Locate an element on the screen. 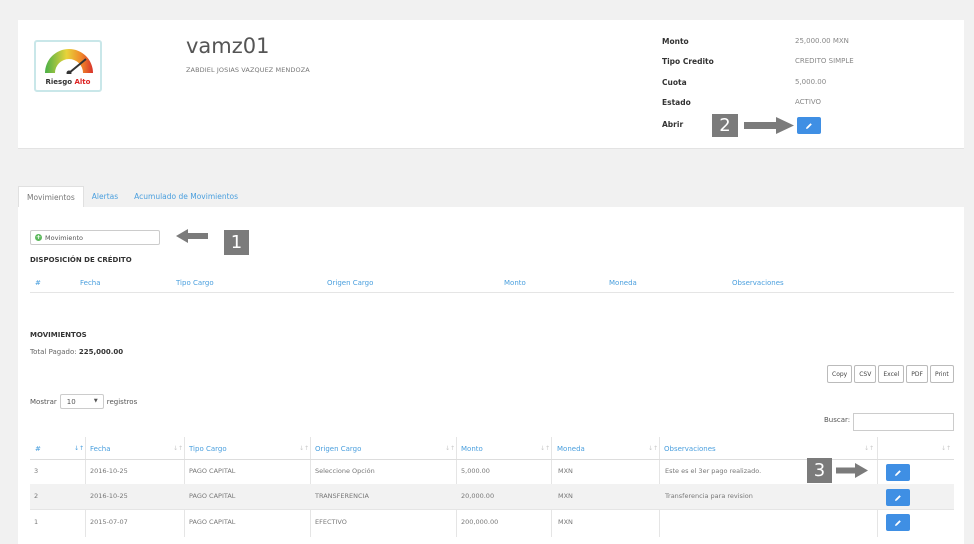  cell-monto: 200,000.00 is located at coordinates (480, 522).